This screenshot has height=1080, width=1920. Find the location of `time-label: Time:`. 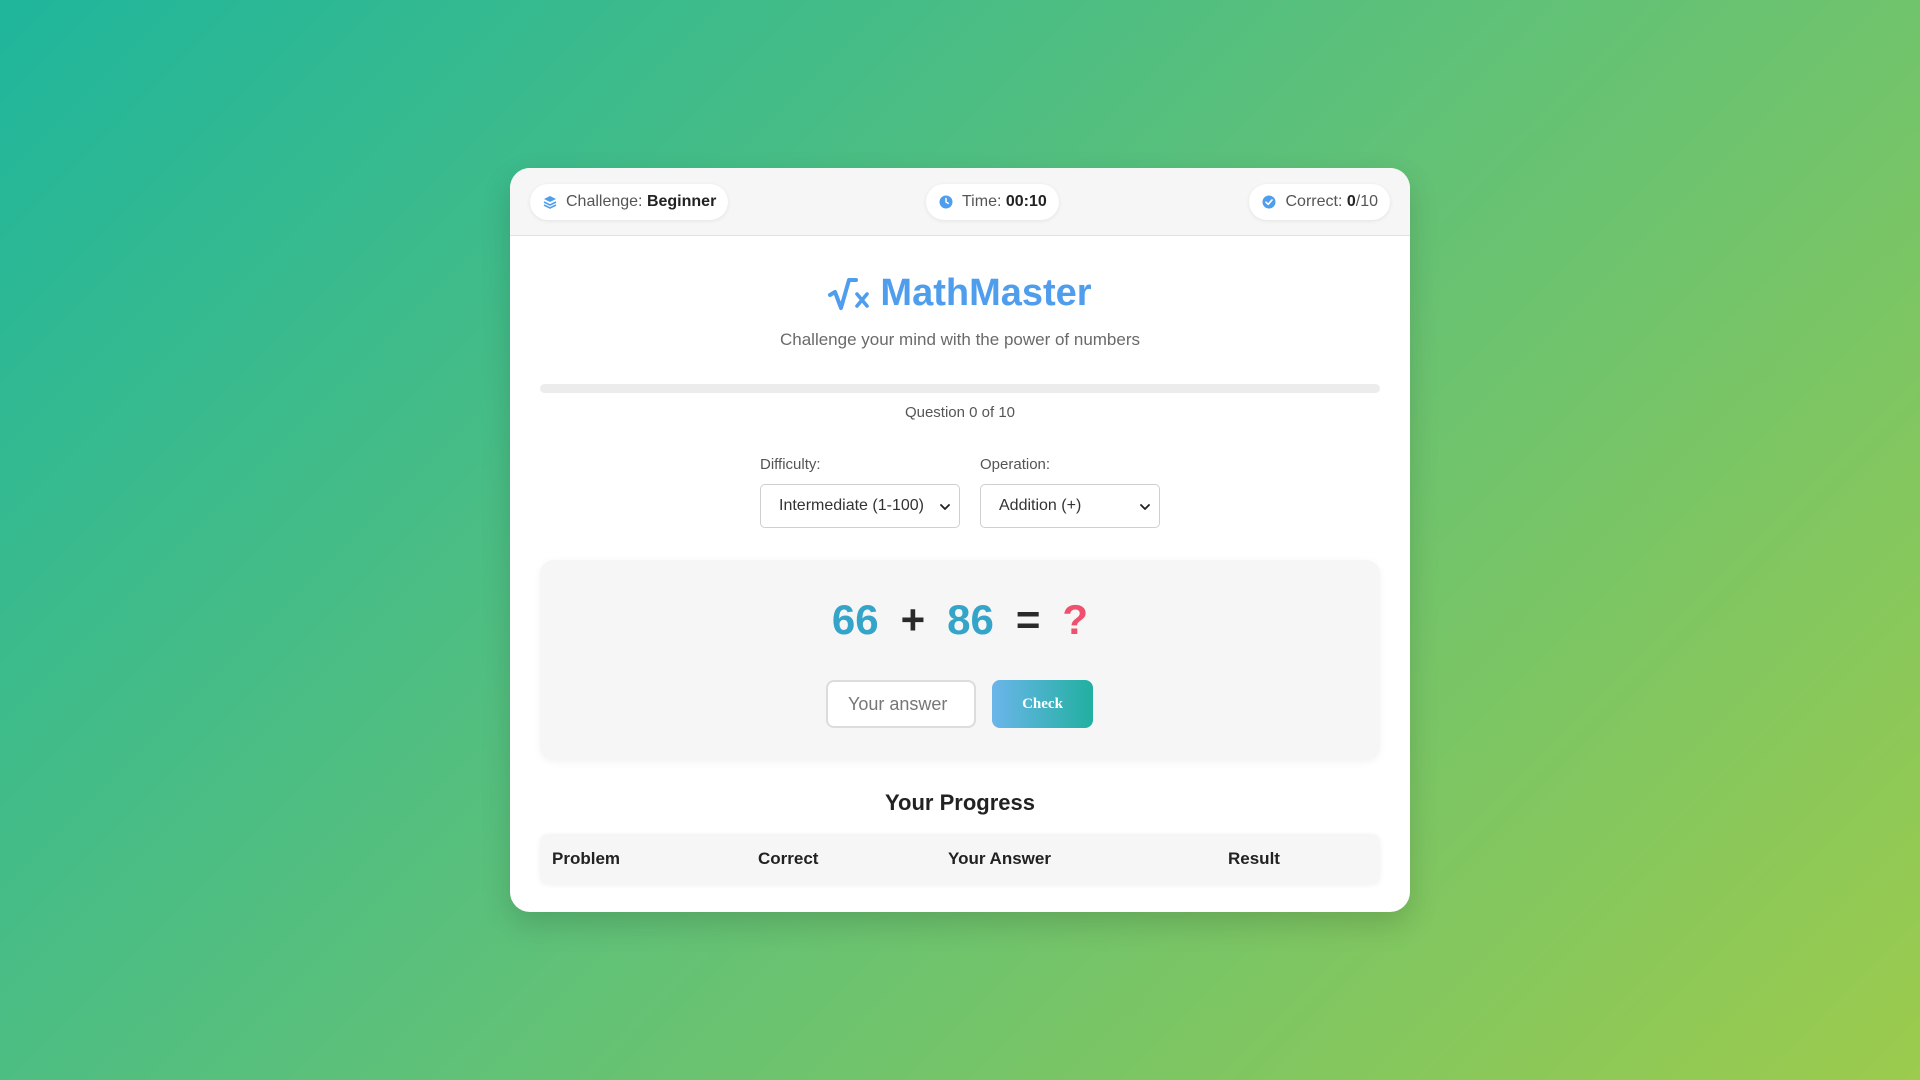

time-label: Time: is located at coordinates (982, 201).